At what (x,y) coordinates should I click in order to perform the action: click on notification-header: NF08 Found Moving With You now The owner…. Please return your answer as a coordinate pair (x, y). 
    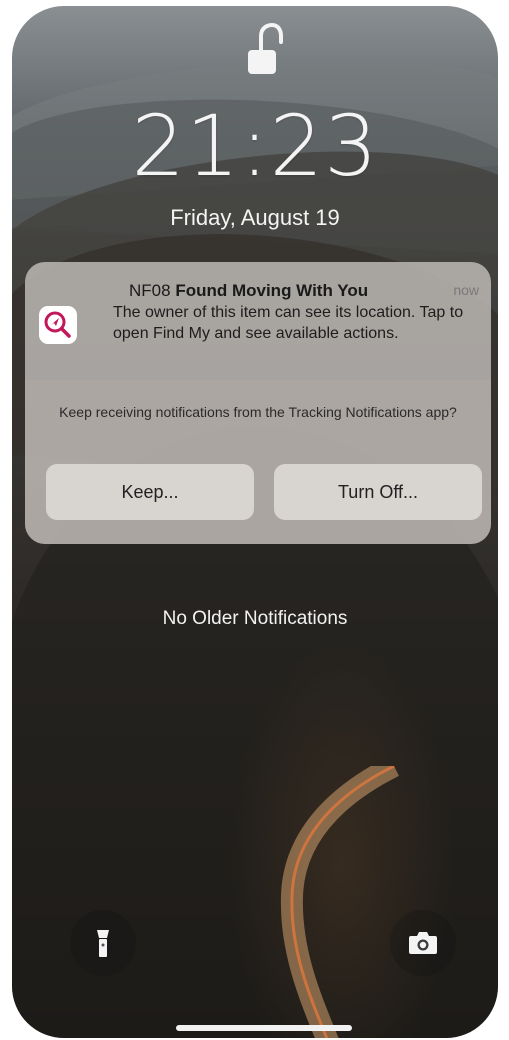
    Looking at the image, I should click on (258, 321).